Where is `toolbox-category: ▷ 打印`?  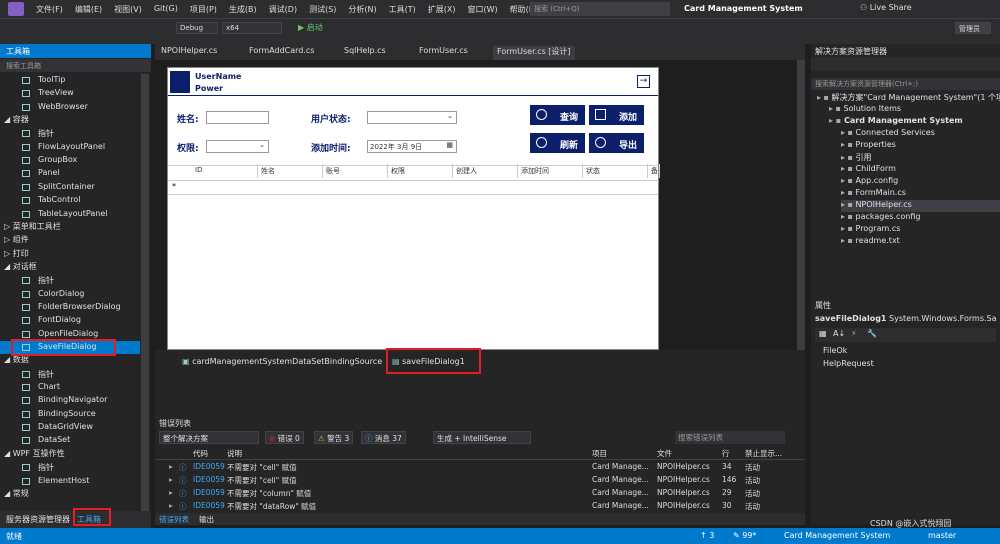 toolbox-category: ▷ 打印 is located at coordinates (16, 254).